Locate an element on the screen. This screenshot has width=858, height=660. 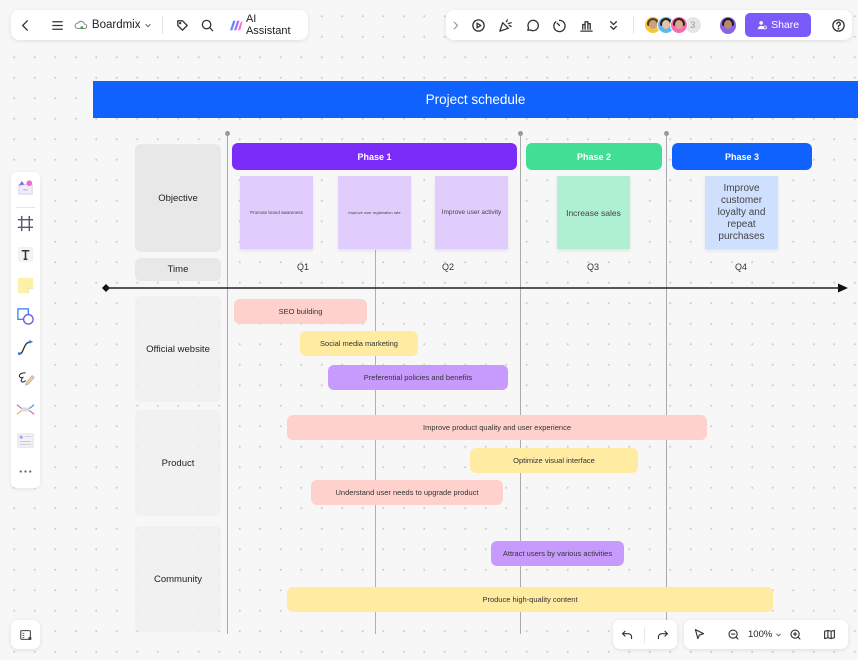
main-menu-button is located at coordinates (56, 25).